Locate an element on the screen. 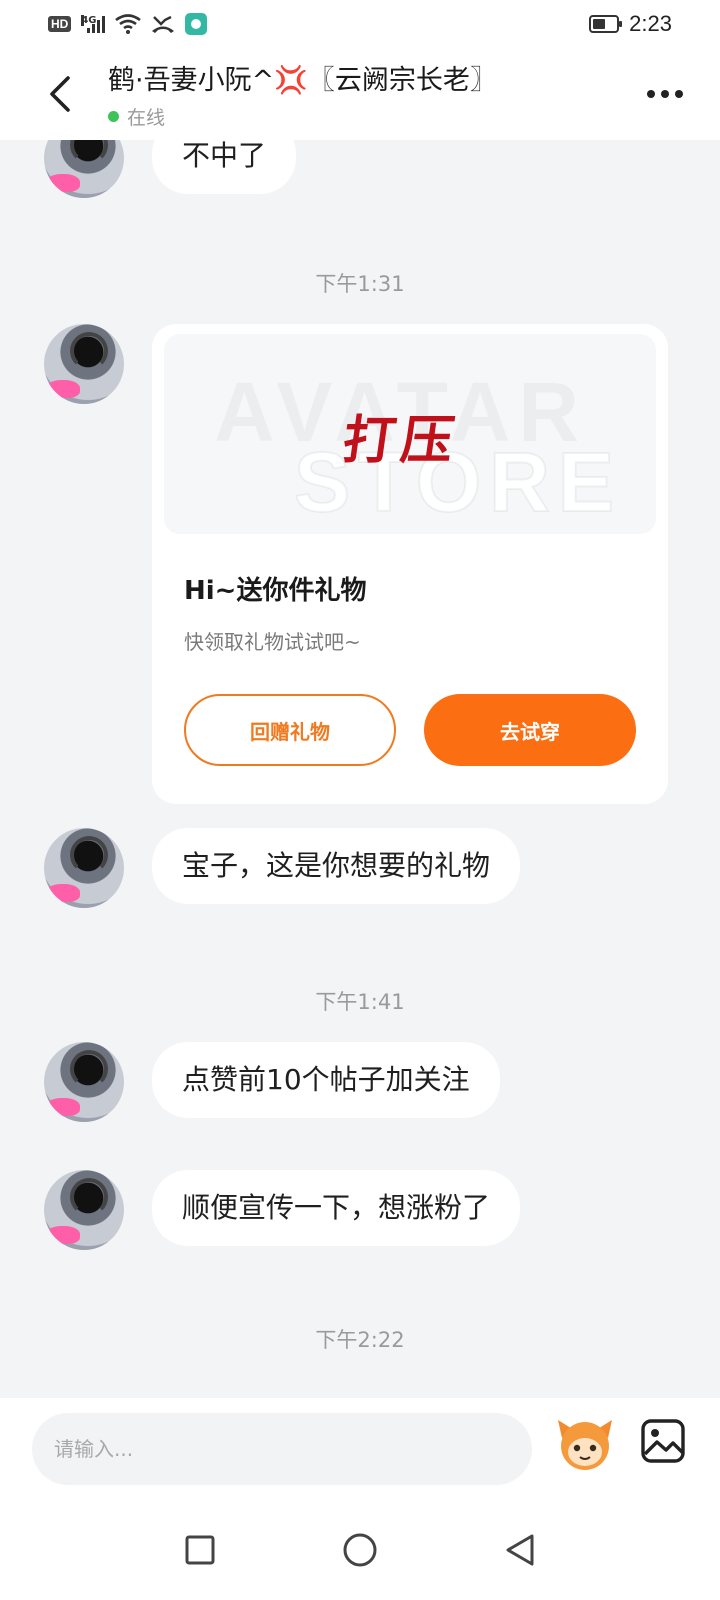 The width and height of the screenshot is (720, 1600). gift-subtitle: 快领取礼物试试吧~ is located at coordinates (272, 642).